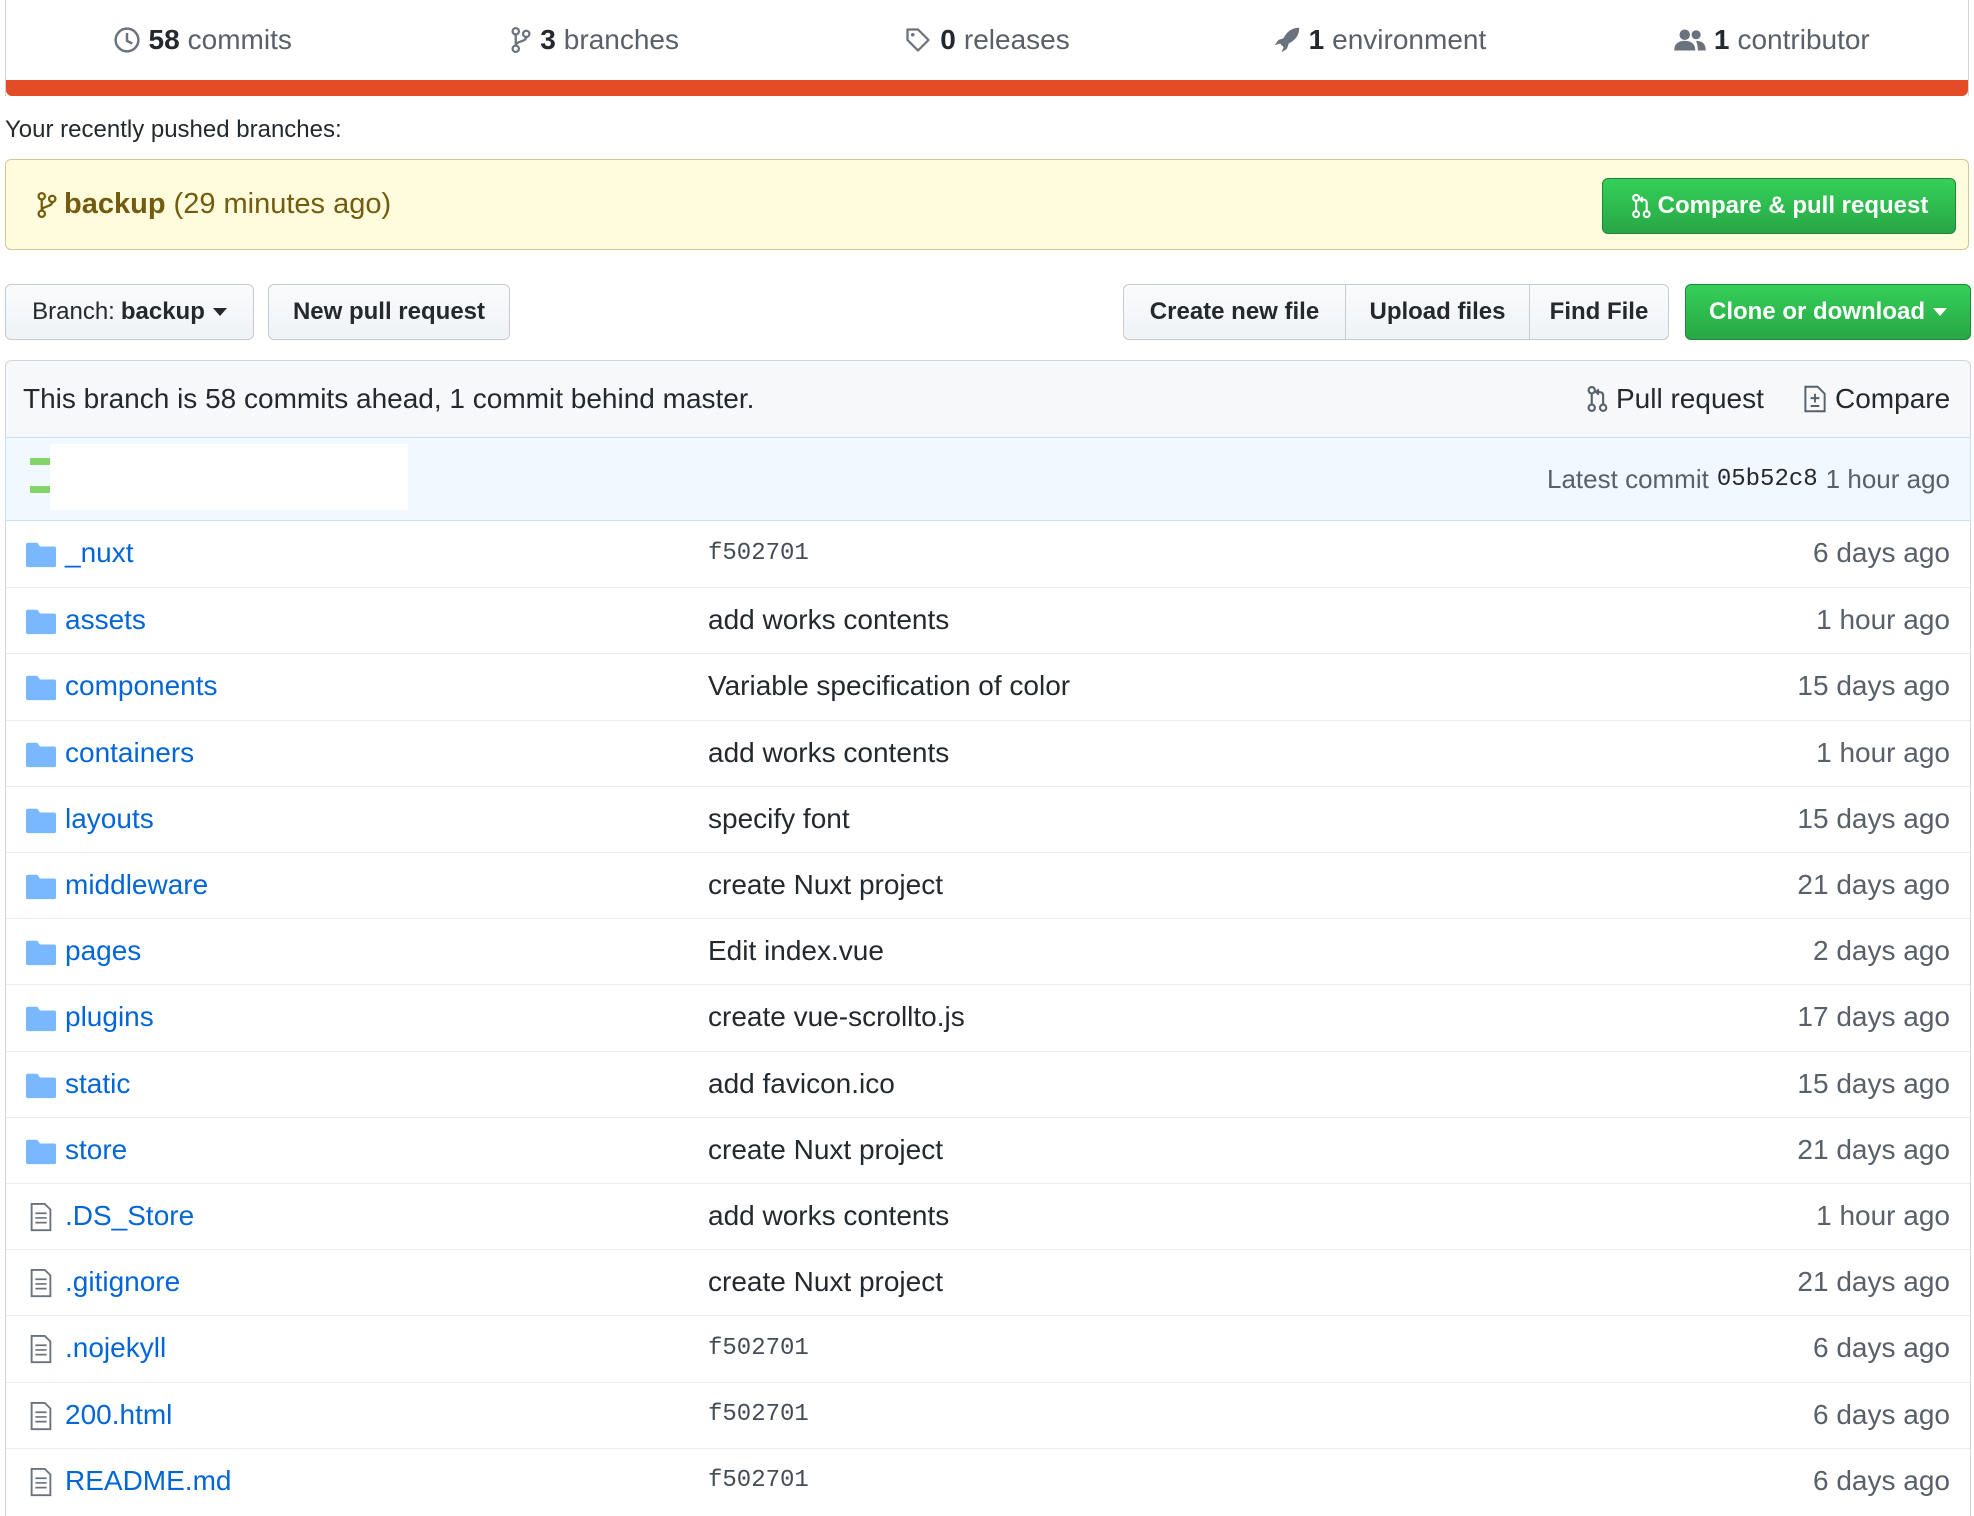  Describe the element at coordinates (115, 1348) in the screenshot. I see `file-name-link: .nojekyll` at that location.